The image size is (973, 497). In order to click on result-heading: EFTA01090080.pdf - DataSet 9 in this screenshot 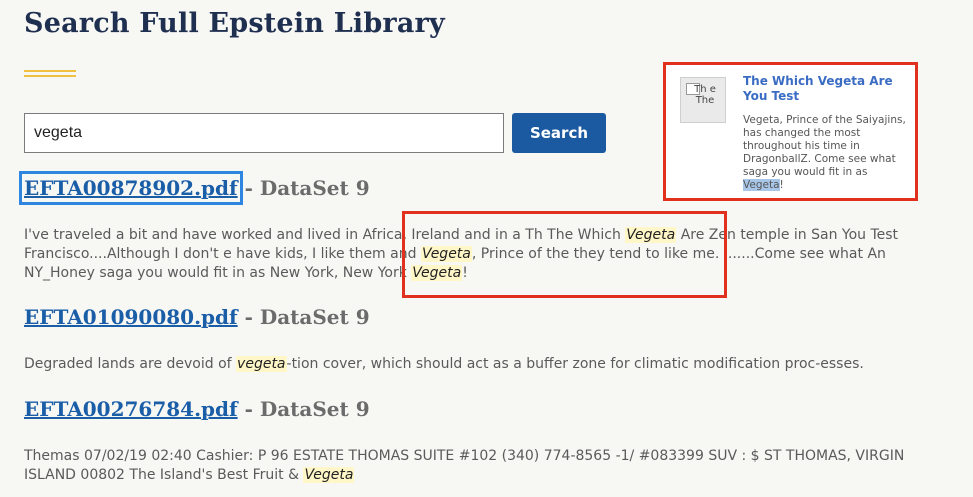, I will do `click(197, 317)`.